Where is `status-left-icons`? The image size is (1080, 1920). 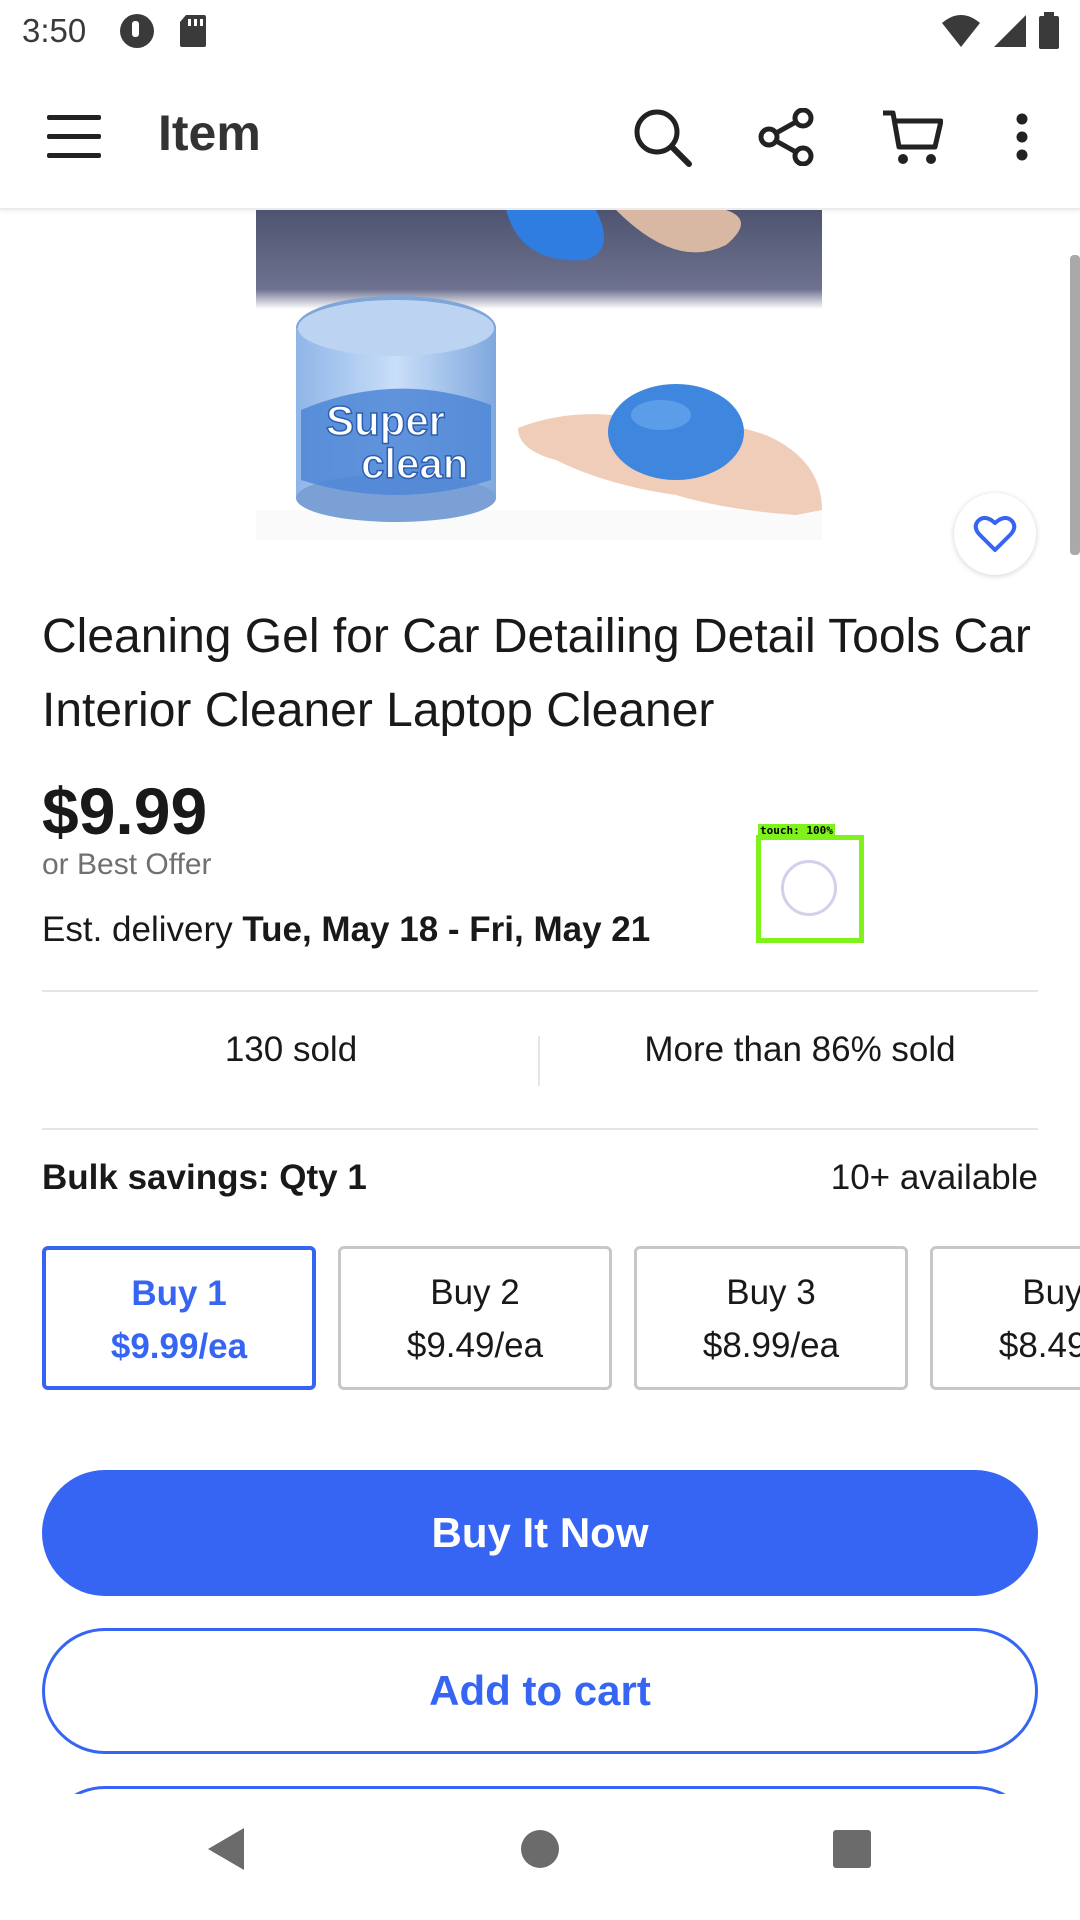 status-left-icons is located at coordinates (163, 31).